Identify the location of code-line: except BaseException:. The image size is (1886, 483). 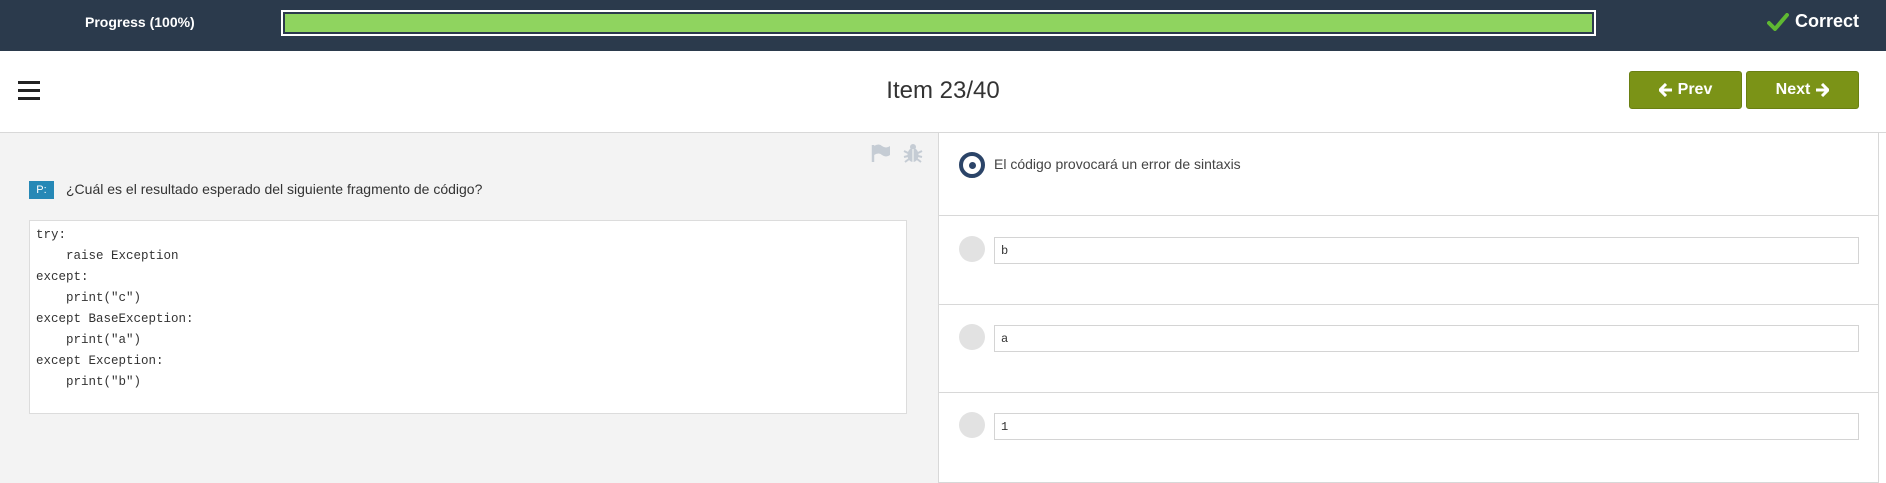
(115, 319).